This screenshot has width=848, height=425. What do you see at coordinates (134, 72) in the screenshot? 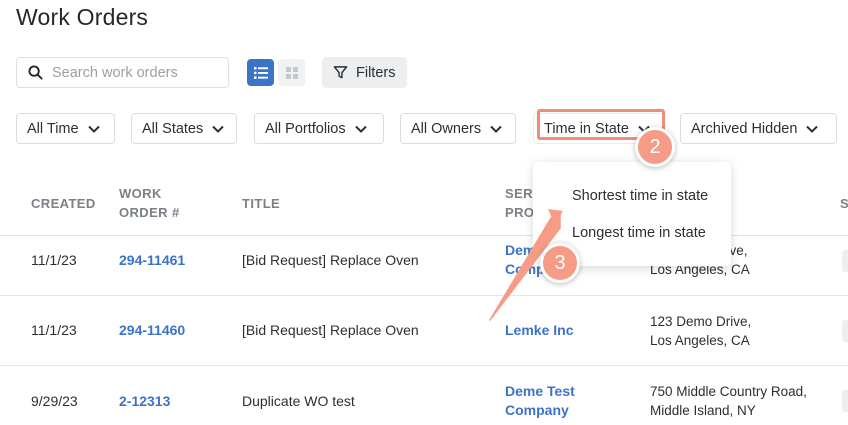
I see `search-input` at bounding box center [134, 72].